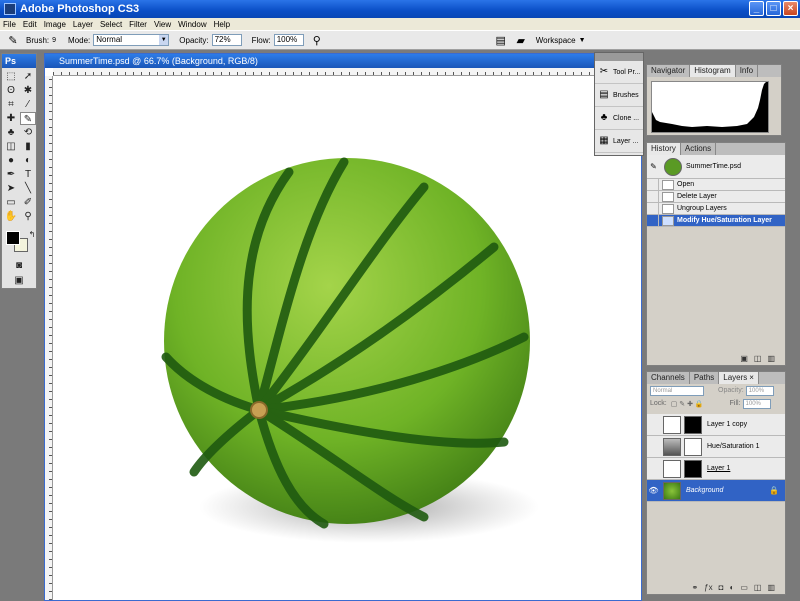  What do you see at coordinates (758, 358) in the screenshot?
I see `new-snapshot-icon: ◫` at bounding box center [758, 358].